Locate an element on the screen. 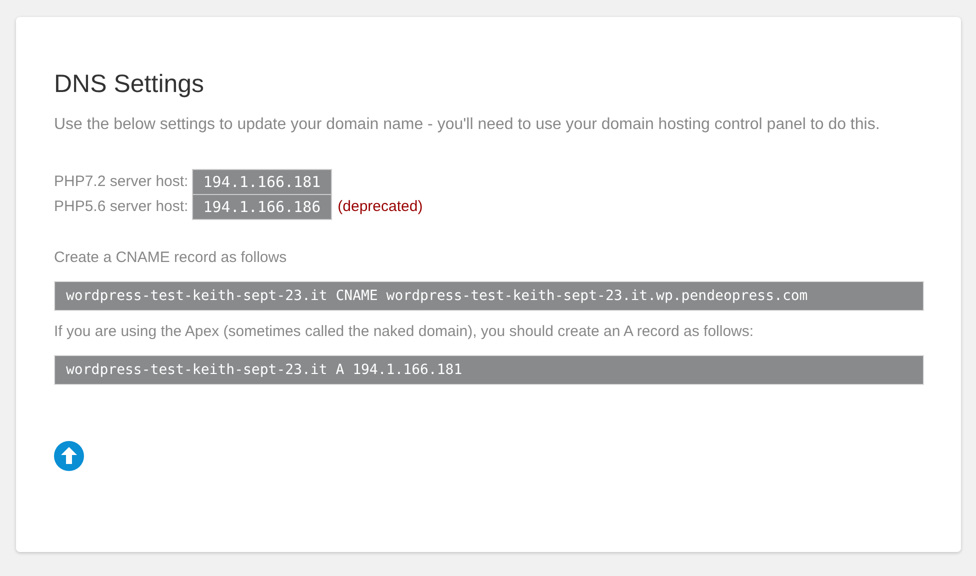 Image resolution: width=976 pixels, height=576 pixels. record-code: wordpress-test-keith-sept-23.it A 194.1.166.181 is located at coordinates (489, 370).